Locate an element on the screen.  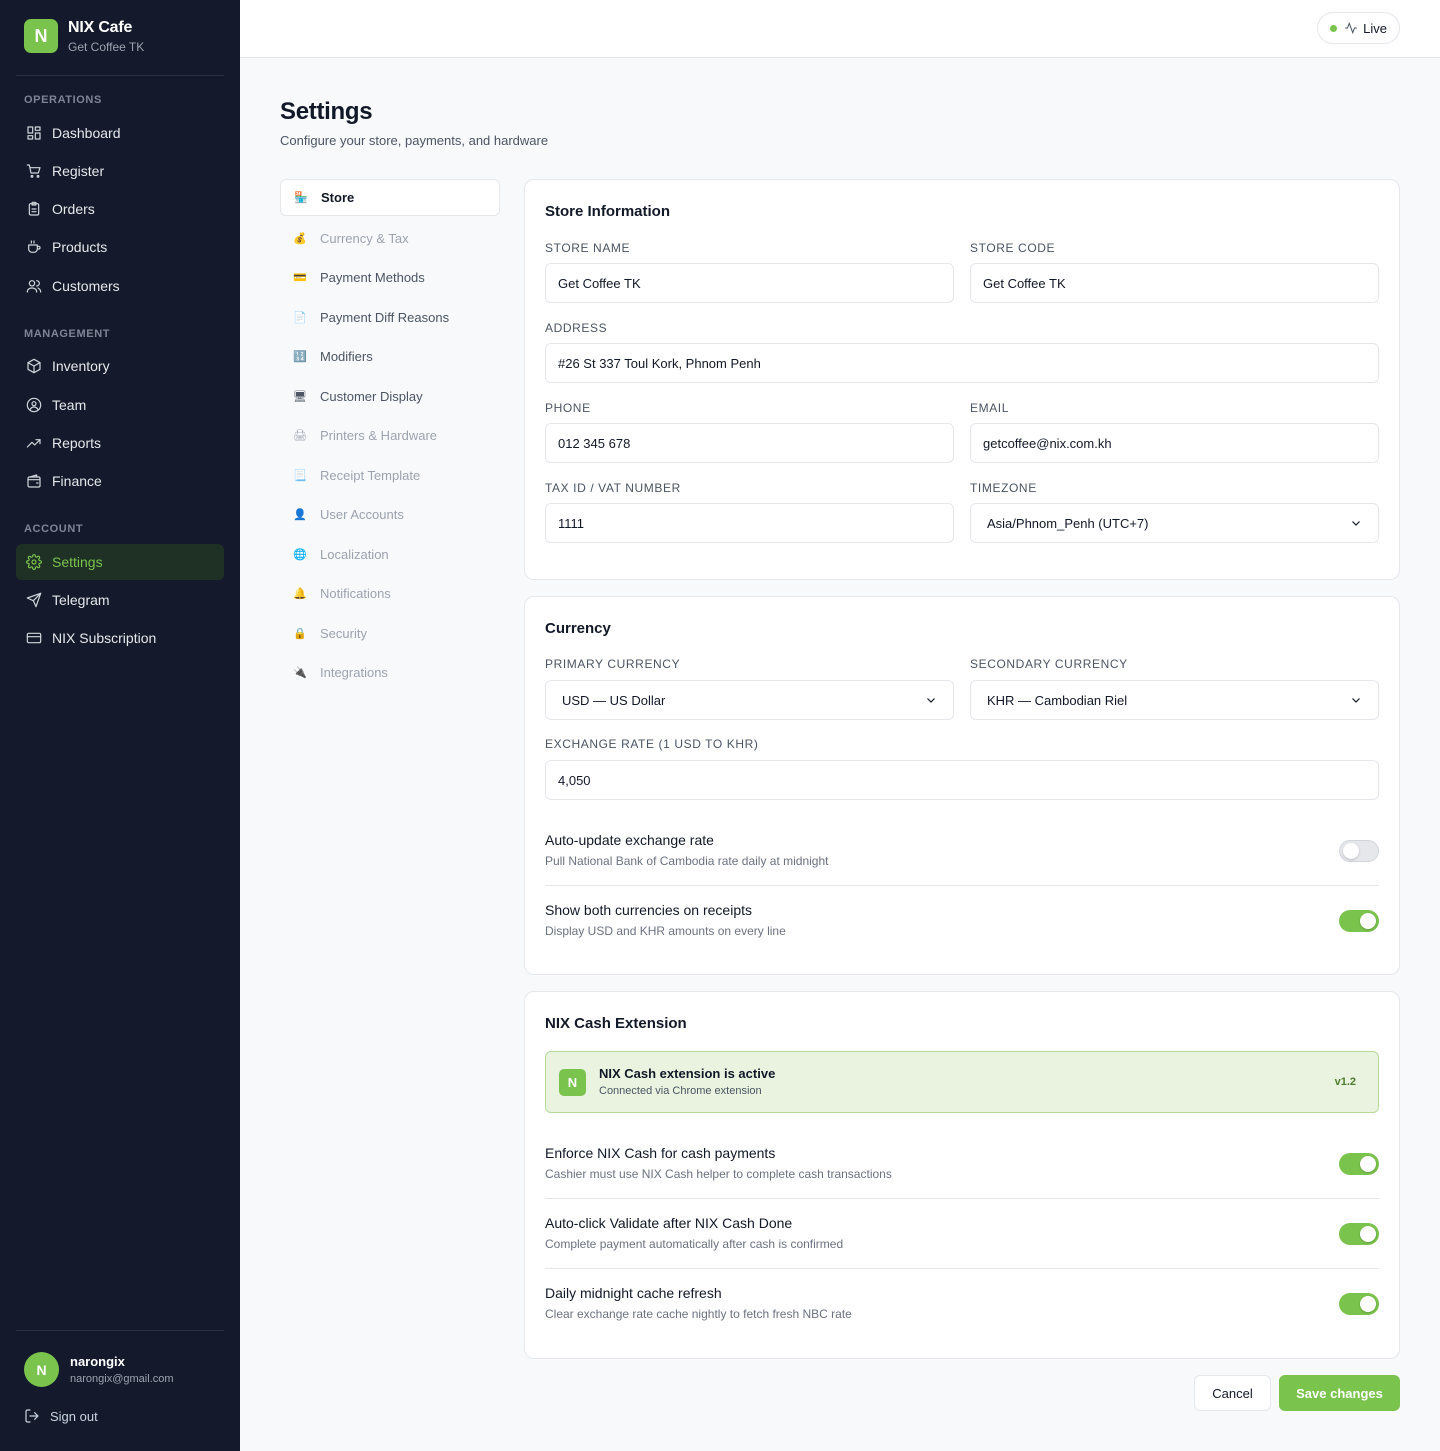
show-both-currencies-toggle is located at coordinates (1359, 921).